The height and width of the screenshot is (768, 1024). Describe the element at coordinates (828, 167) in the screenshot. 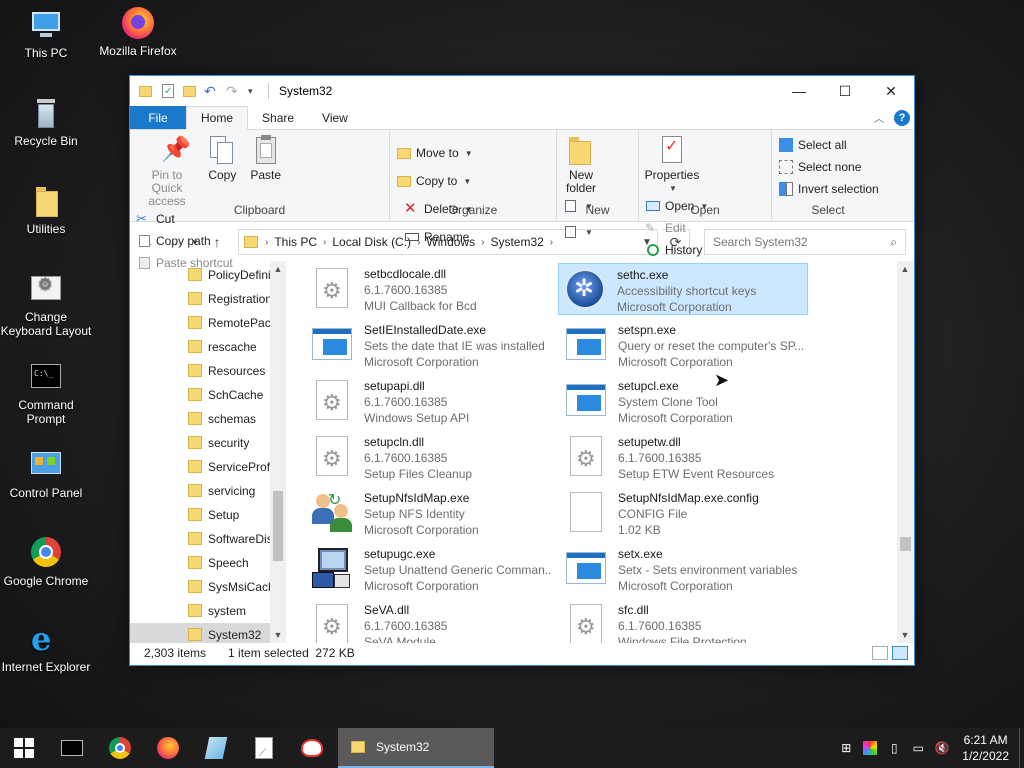

I see `select-none-button: Select none` at that location.